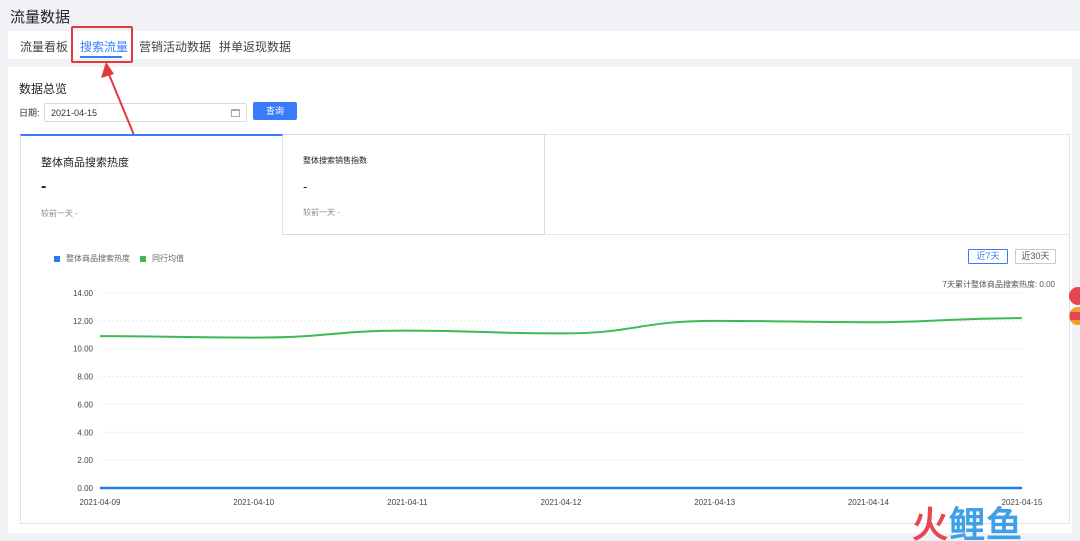  I want to click on x-tick-label: 2021-04-09, so click(100, 502).